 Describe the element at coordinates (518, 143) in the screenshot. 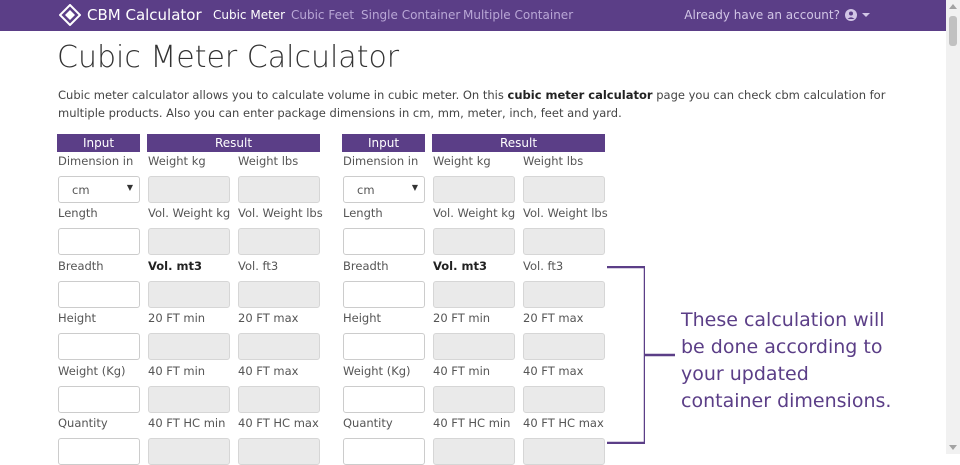

I see `result-header: Result` at that location.